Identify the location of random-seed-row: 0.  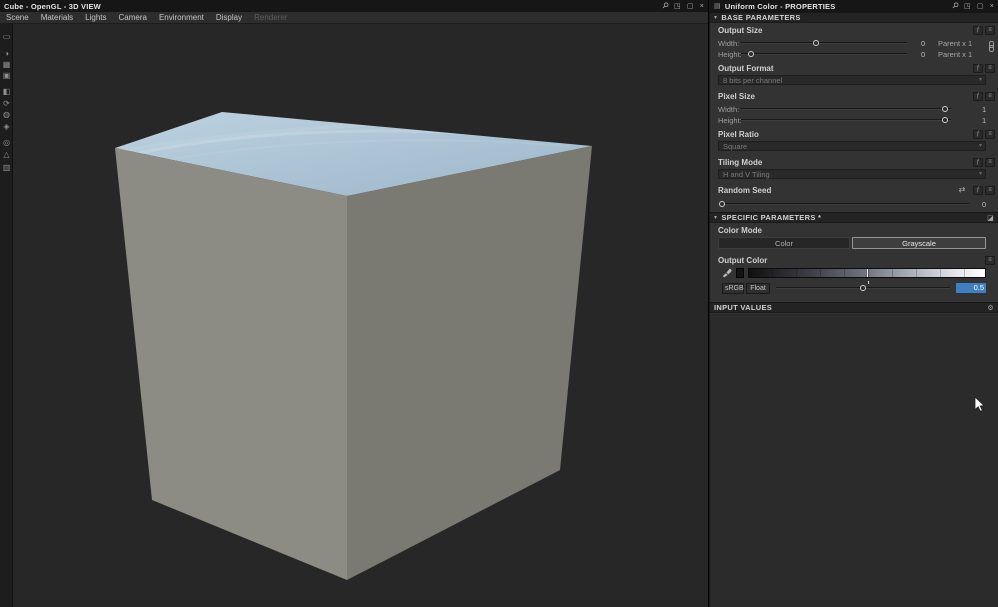
(854, 204).